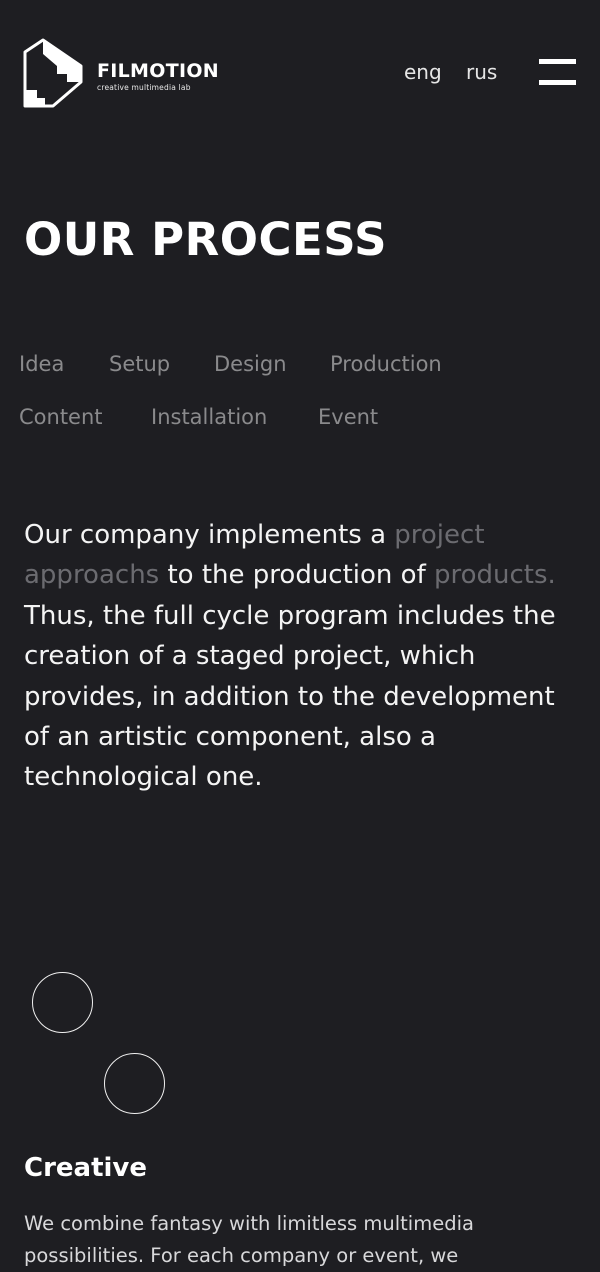  What do you see at coordinates (557, 61) in the screenshot?
I see `menu-line-top` at bounding box center [557, 61].